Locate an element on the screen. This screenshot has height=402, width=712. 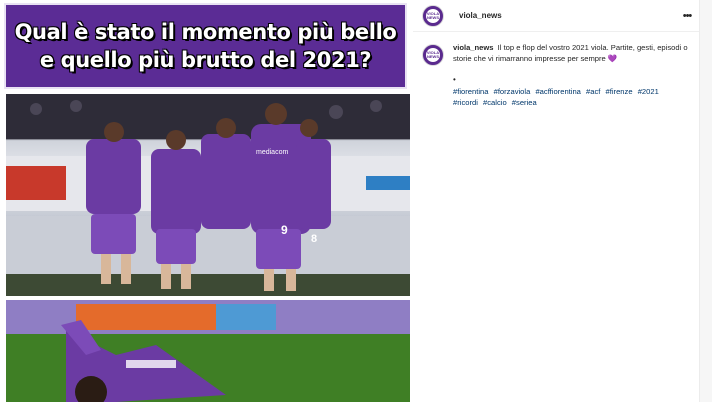
post-header: VIOLA NEWS viola_news ••• is located at coordinates (556, 16).